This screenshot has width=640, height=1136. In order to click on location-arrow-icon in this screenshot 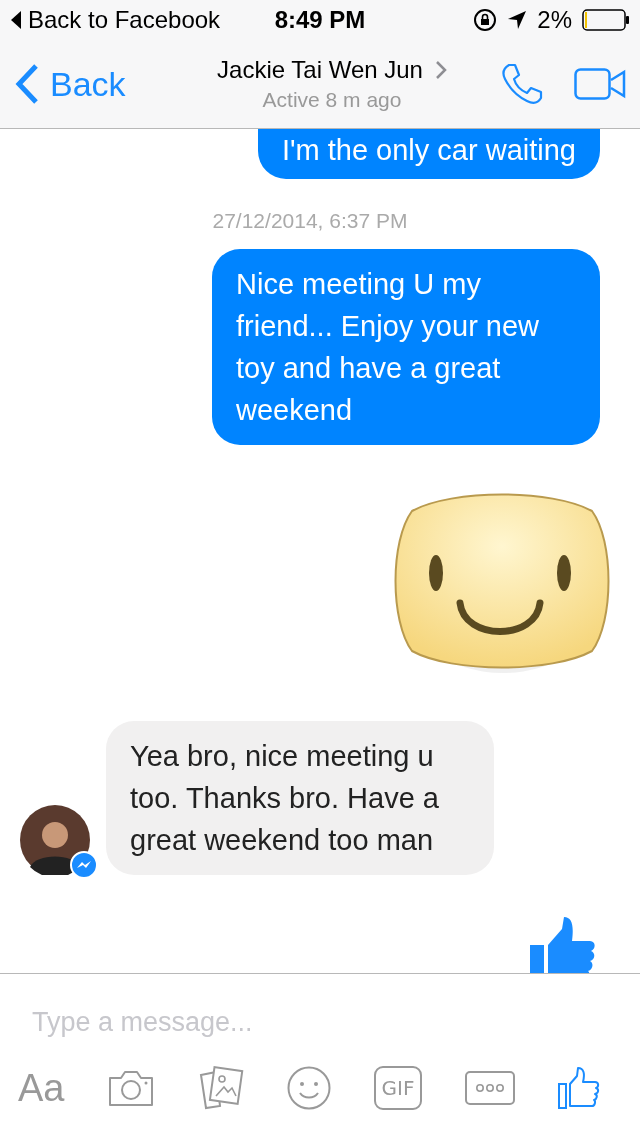, I will do `click(517, 20)`.